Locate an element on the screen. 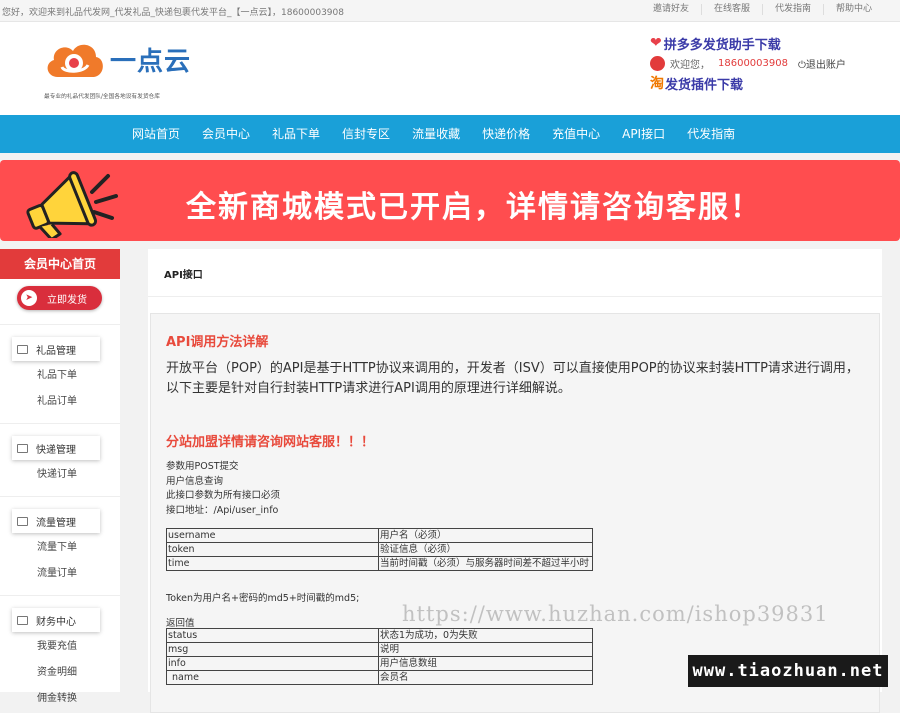  doc-line: 此接口参数为所有接口必须 is located at coordinates (223, 495).